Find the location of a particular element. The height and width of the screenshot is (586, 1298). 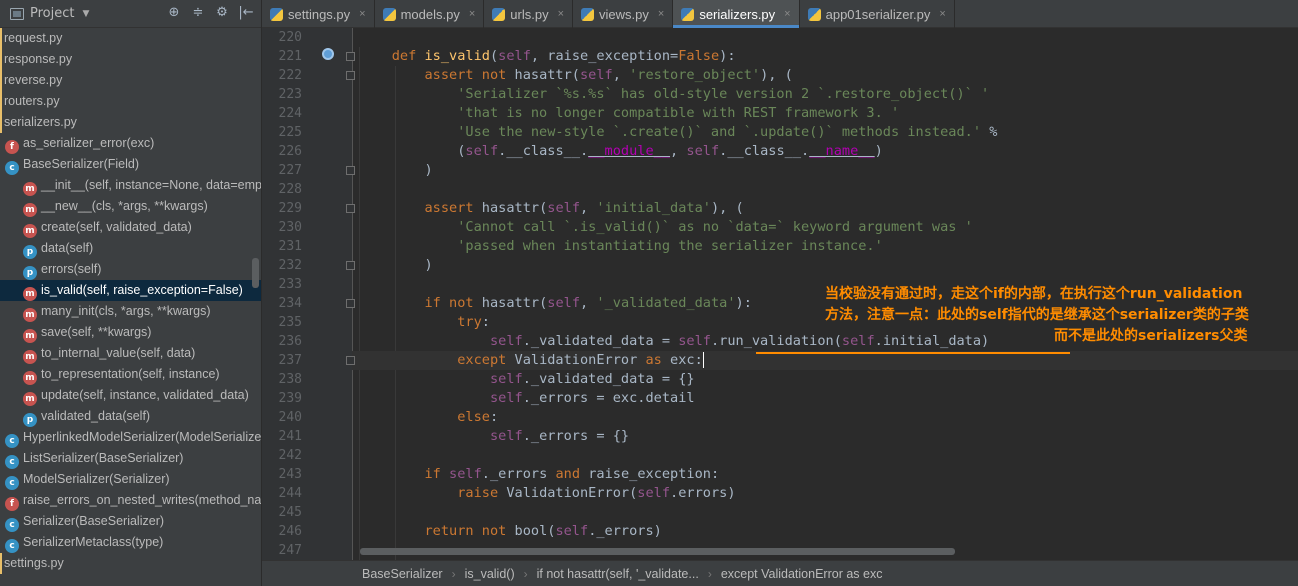

tree-item-label: as_serializer_error(exc) is located at coordinates (89, 143).